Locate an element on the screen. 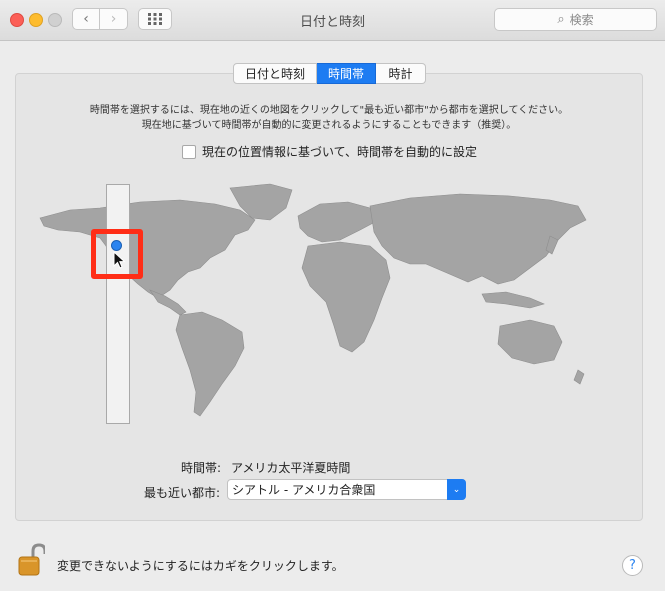 The height and width of the screenshot is (591, 665). closest-city-select: シアトル - アメリカ合衆国 ⌄ is located at coordinates (346, 489).